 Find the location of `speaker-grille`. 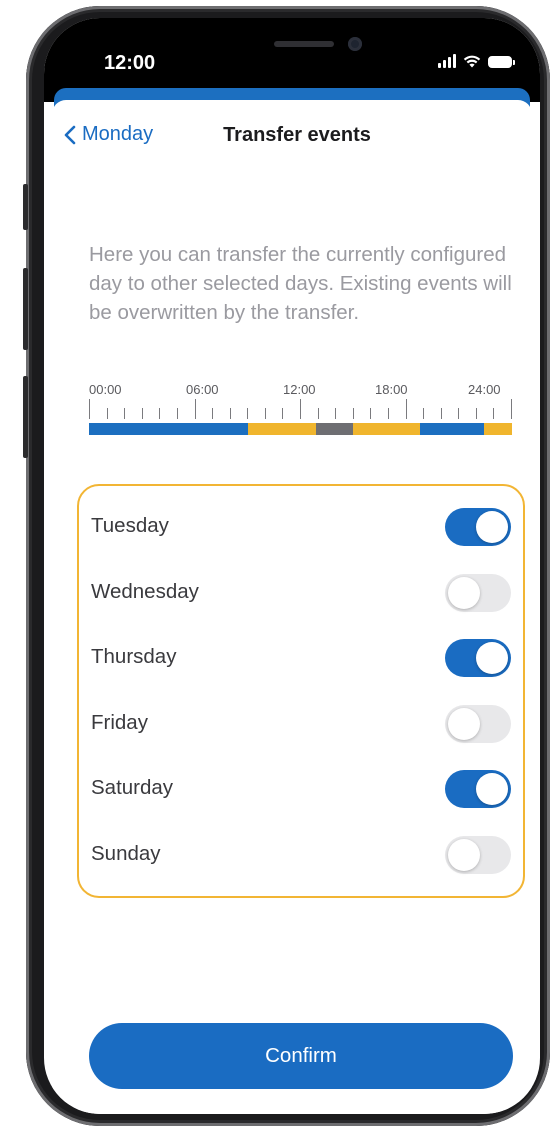

speaker-grille is located at coordinates (304, 44).